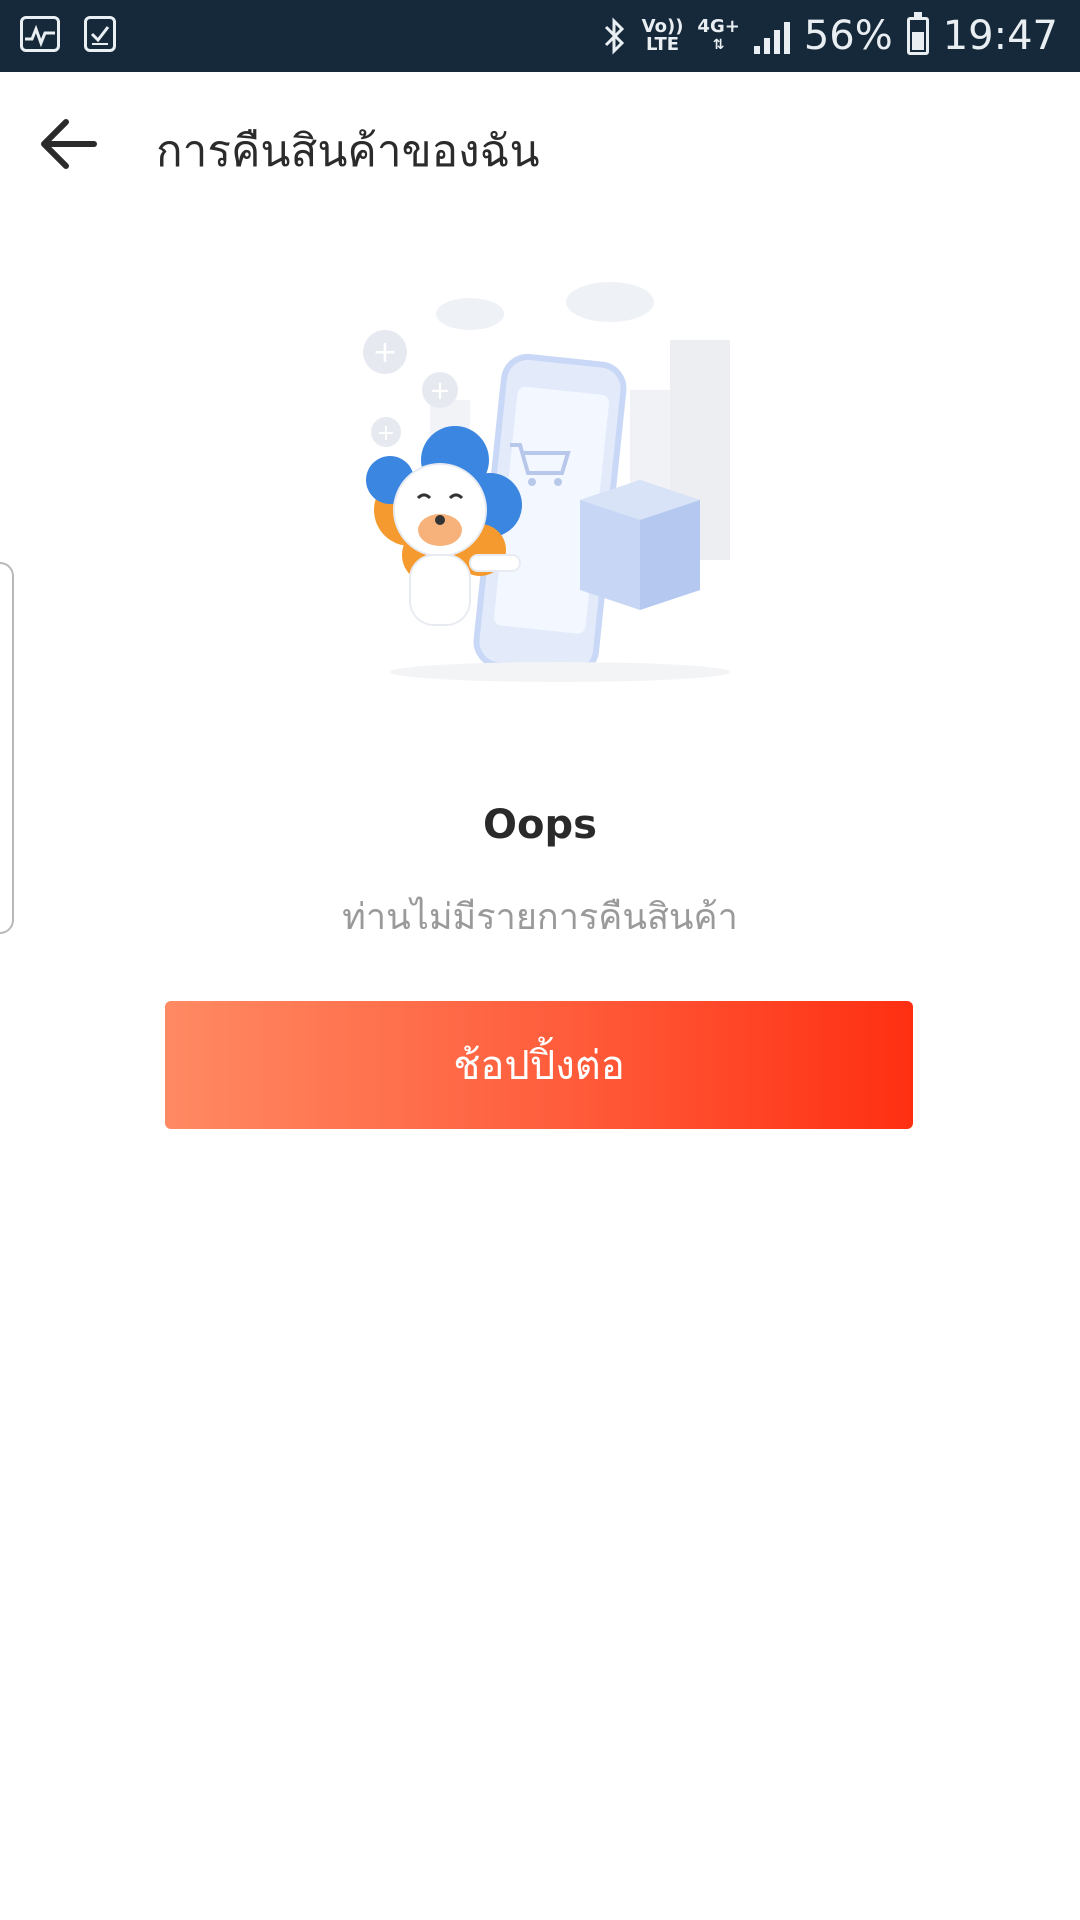  What do you see at coordinates (771, 36) in the screenshot?
I see `signal-icon` at bounding box center [771, 36].